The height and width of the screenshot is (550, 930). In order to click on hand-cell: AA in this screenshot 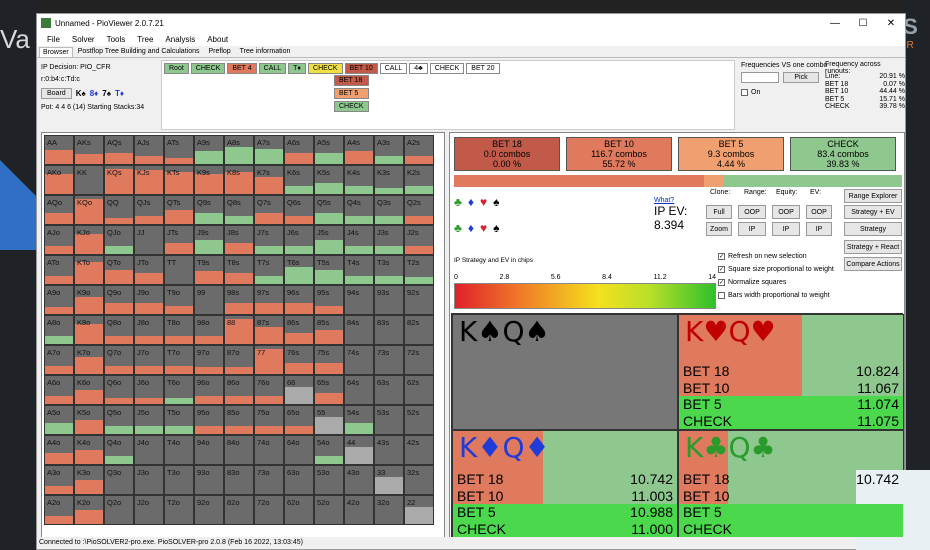, I will do `click(59, 150)`.